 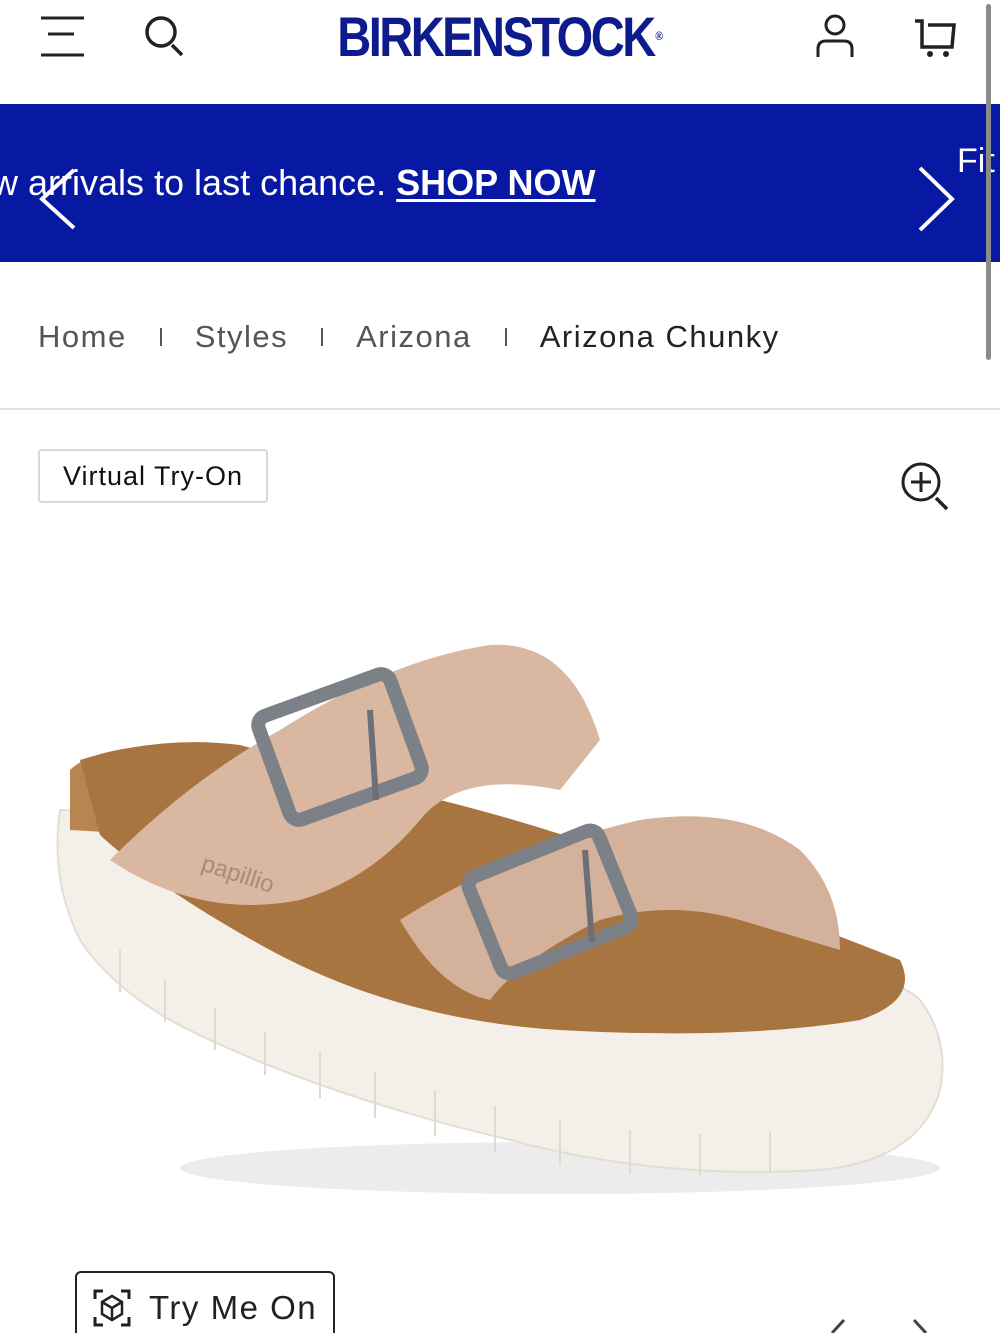 I want to click on account-icon, so click(x=835, y=35).